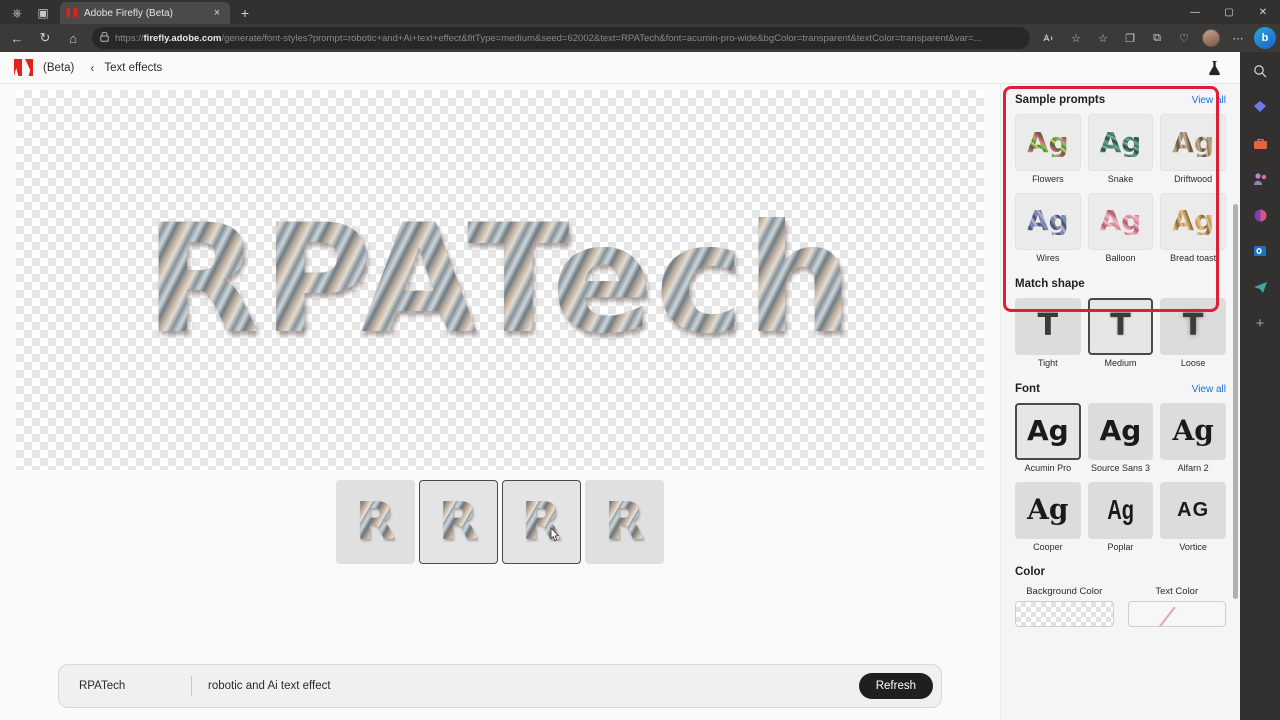 Image resolution: width=1280 pixels, height=720 pixels. I want to click on font-glyph: AG, so click(1193, 510).